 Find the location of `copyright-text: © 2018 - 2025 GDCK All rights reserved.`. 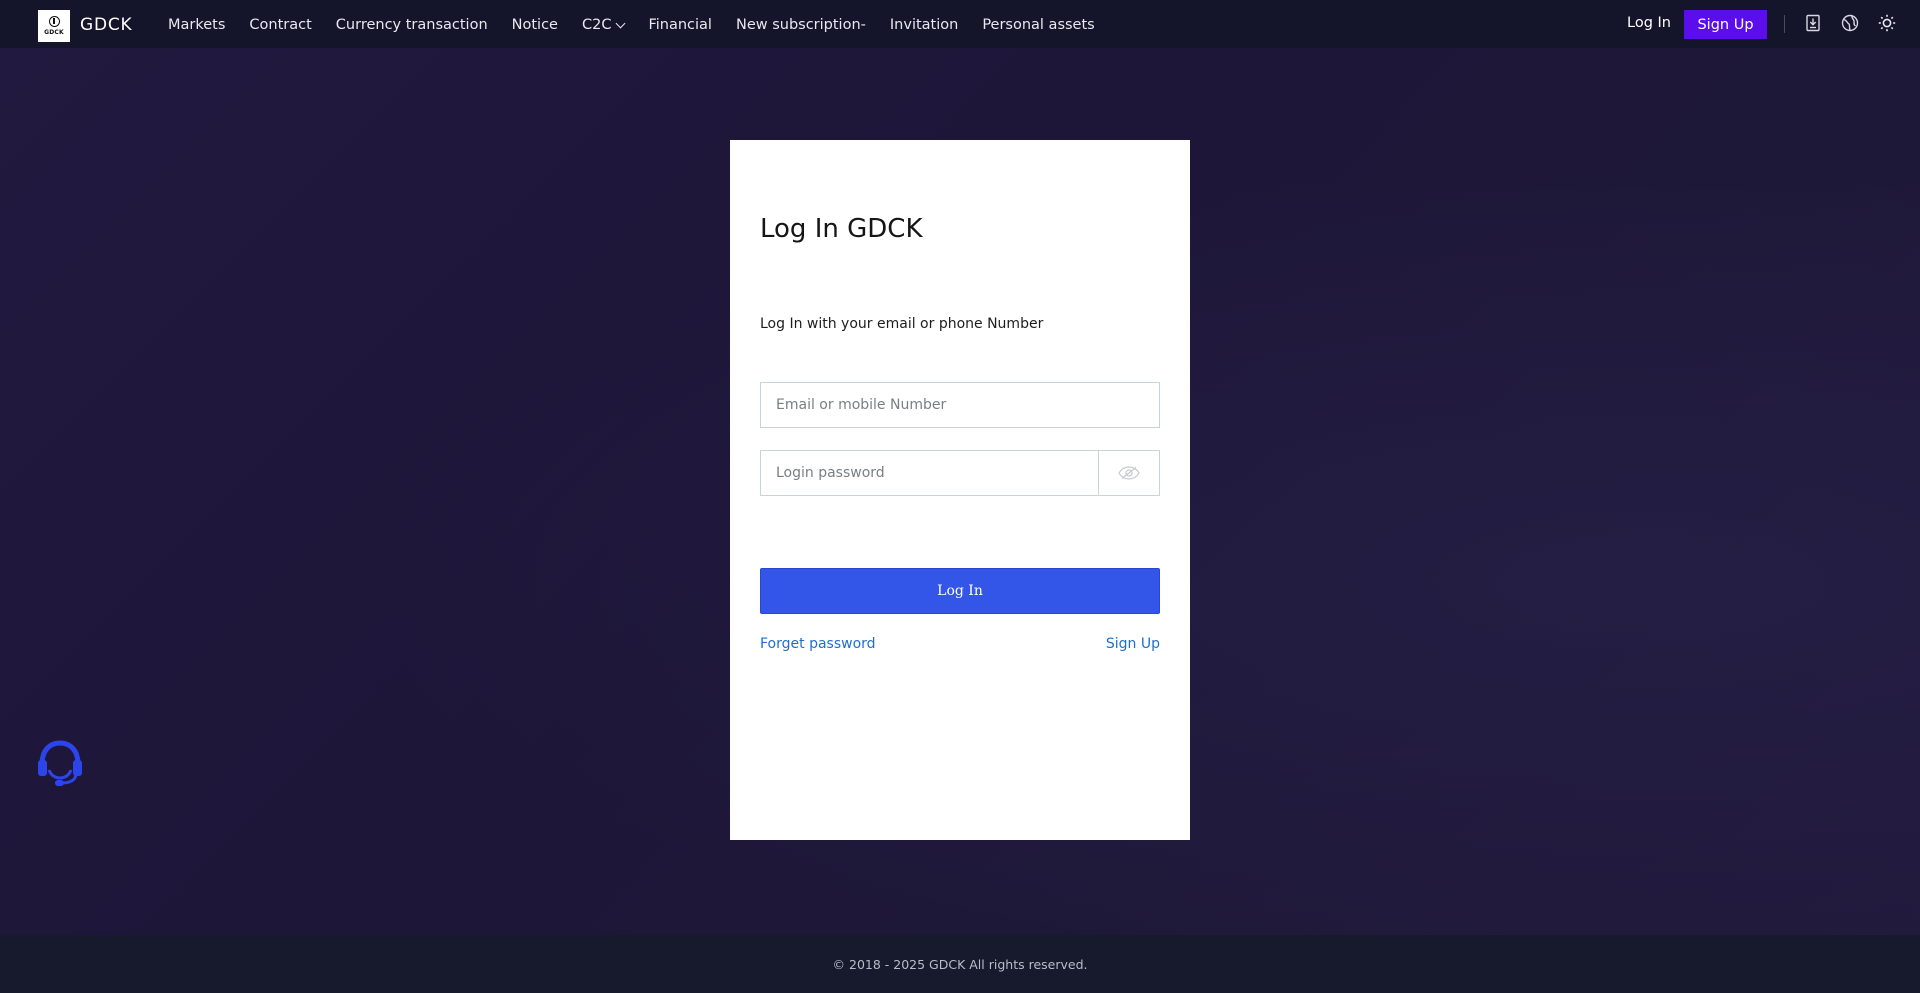

copyright-text: © 2018 - 2025 GDCK All rights reserved. is located at coordinates (960, 964).